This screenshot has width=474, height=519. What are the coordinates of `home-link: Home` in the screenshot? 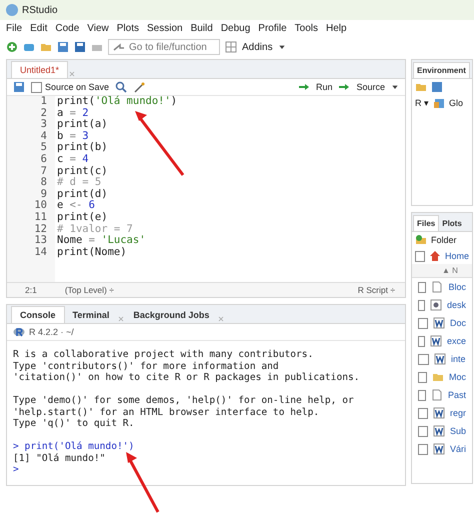 It's located at (456, 256).